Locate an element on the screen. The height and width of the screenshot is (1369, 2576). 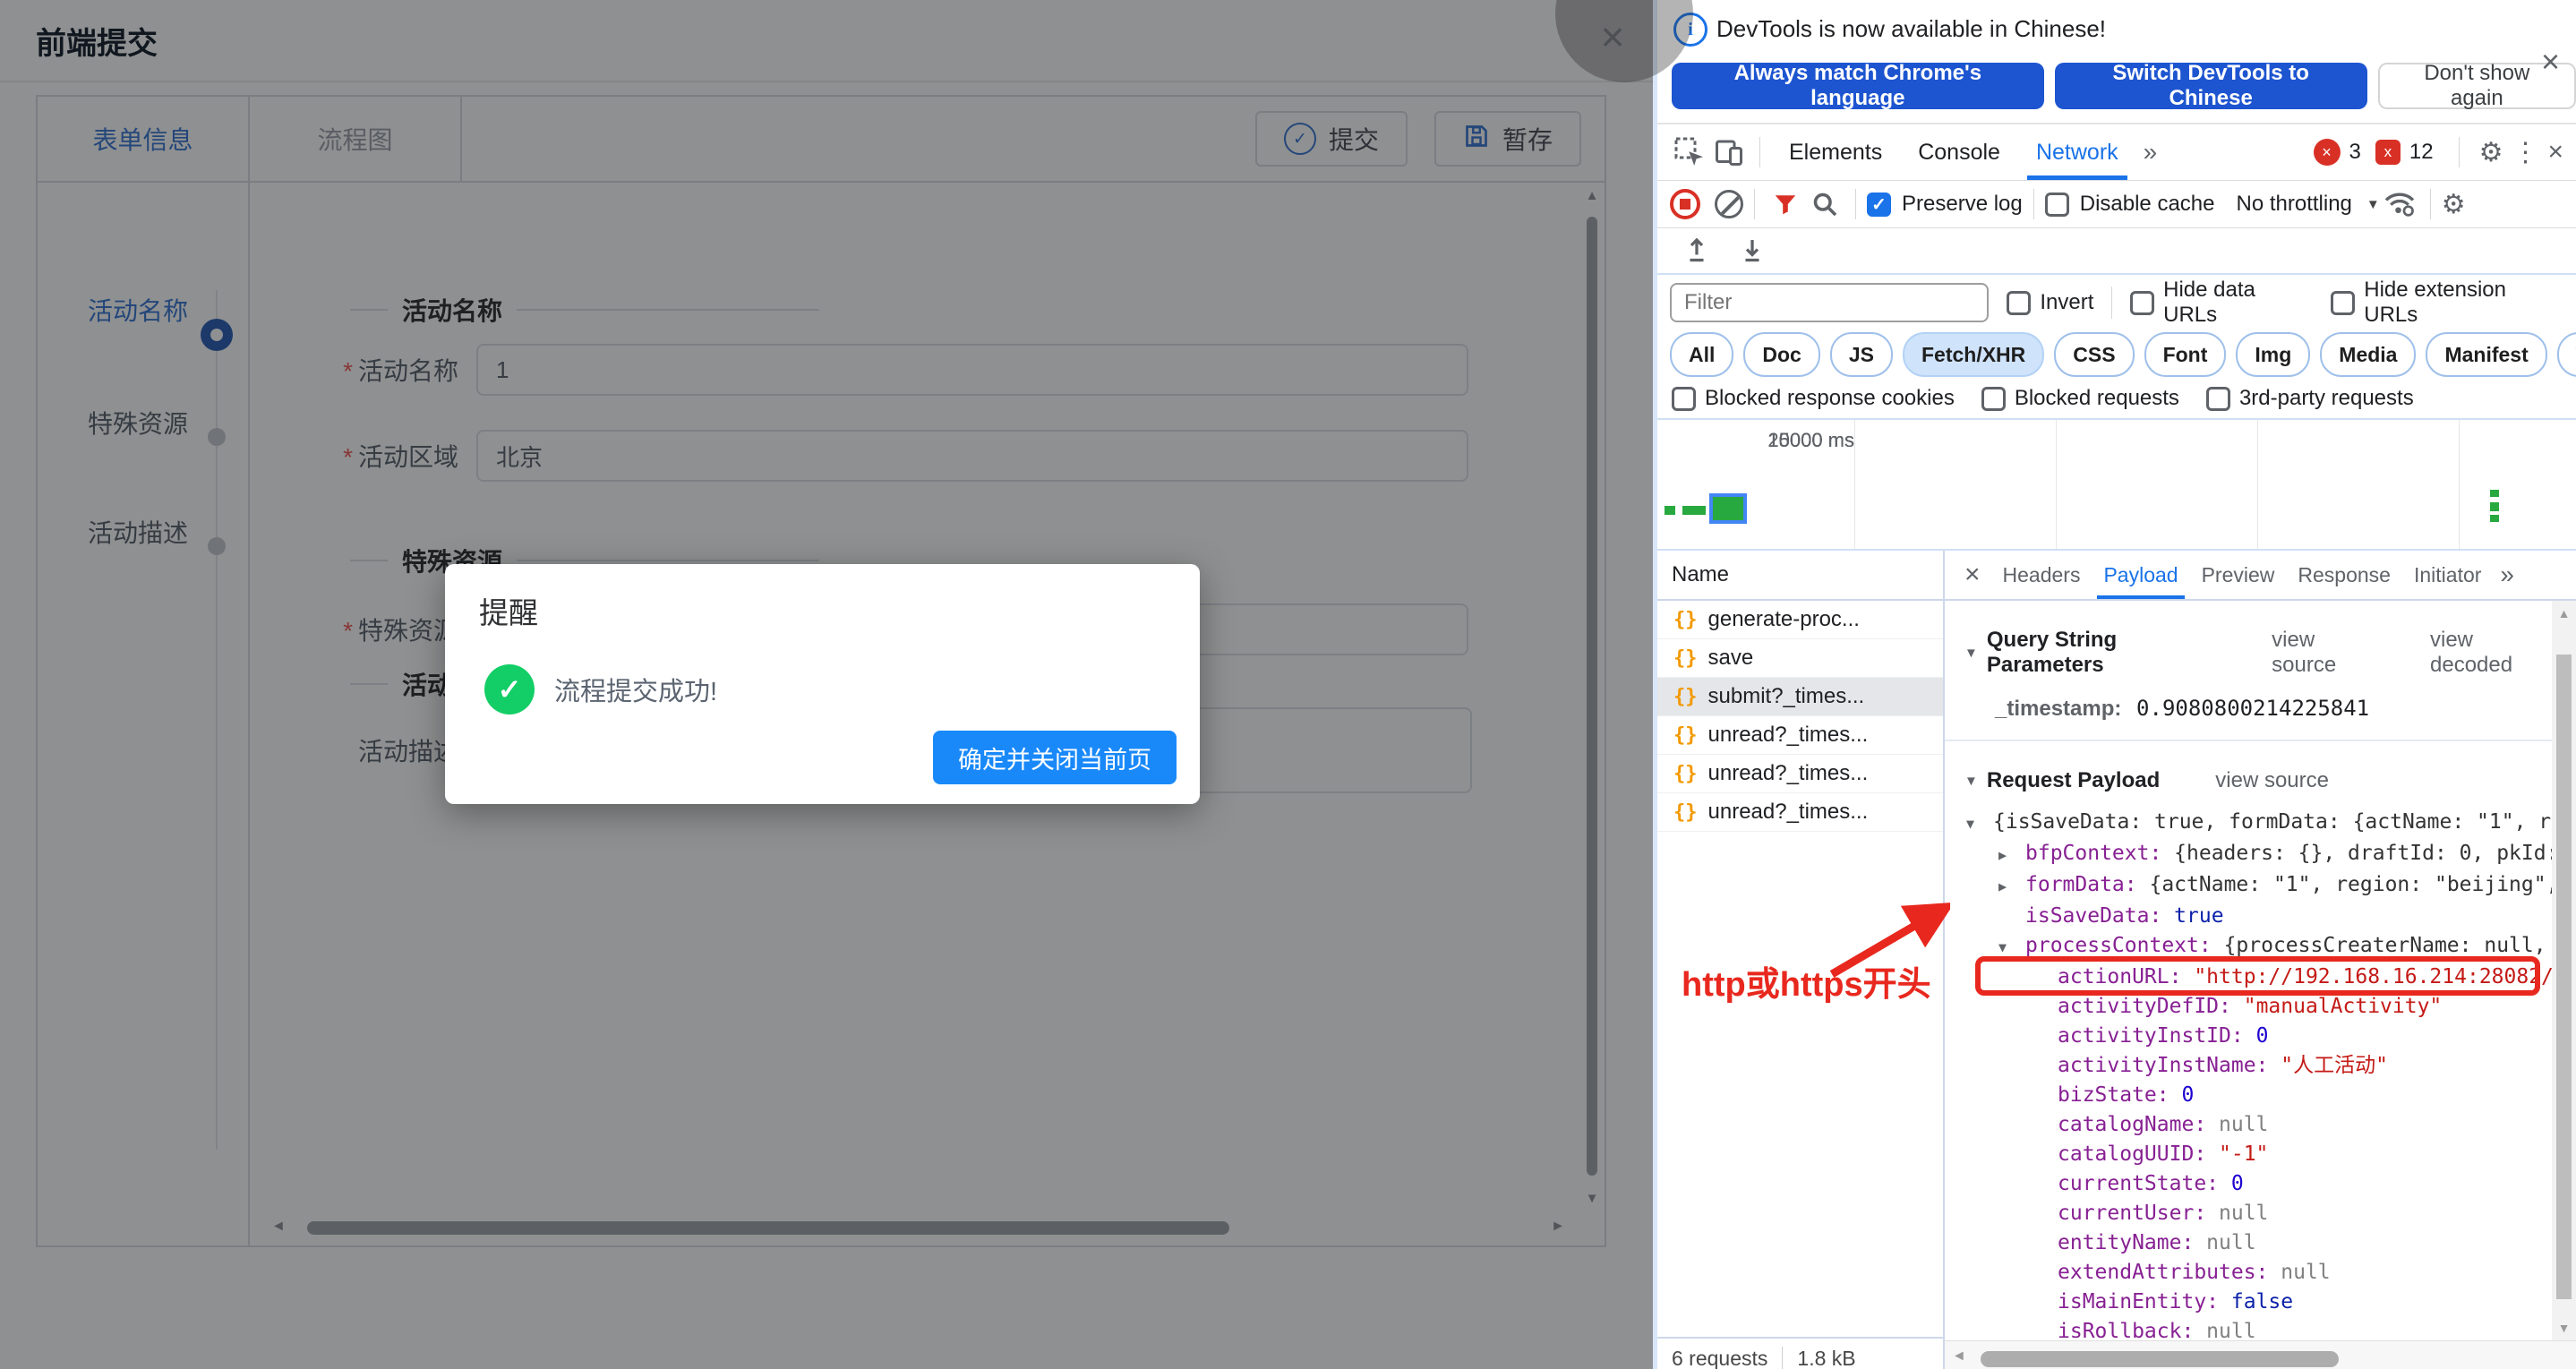
payload-tree-line: extendAttributes: null is located at coordinates (2256, 1273).